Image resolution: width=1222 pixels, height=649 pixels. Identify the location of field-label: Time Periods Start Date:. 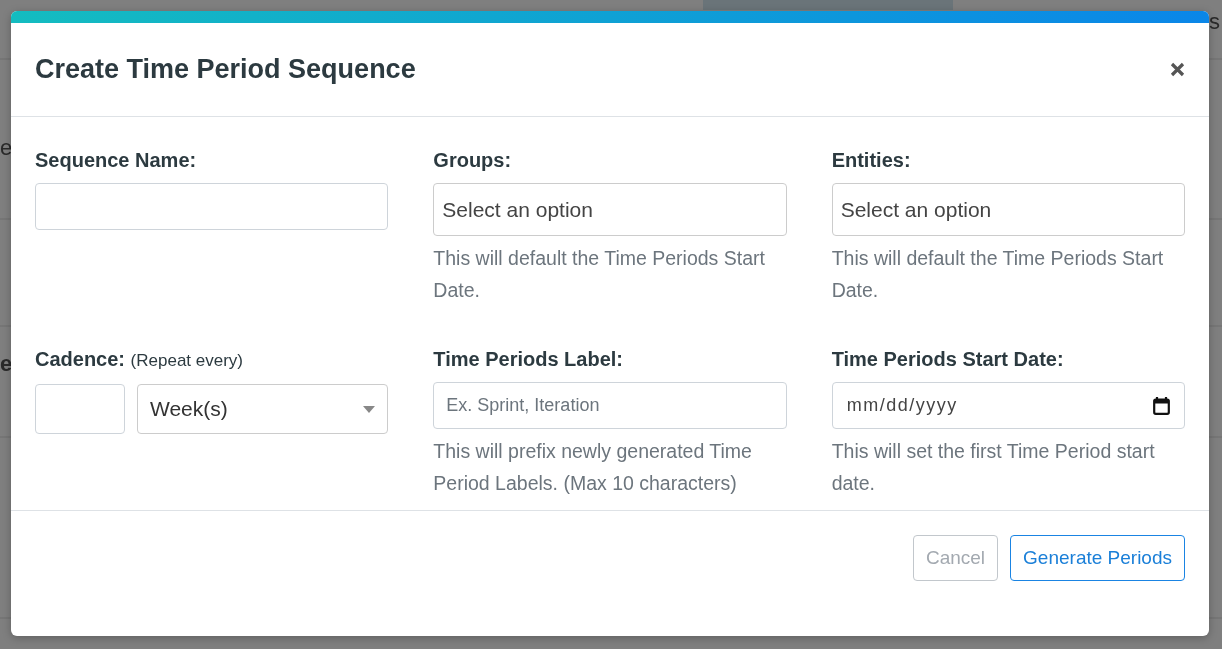
(948, 359).